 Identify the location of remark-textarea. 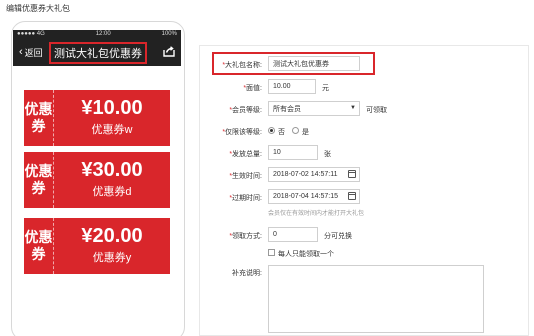
(376, 299).